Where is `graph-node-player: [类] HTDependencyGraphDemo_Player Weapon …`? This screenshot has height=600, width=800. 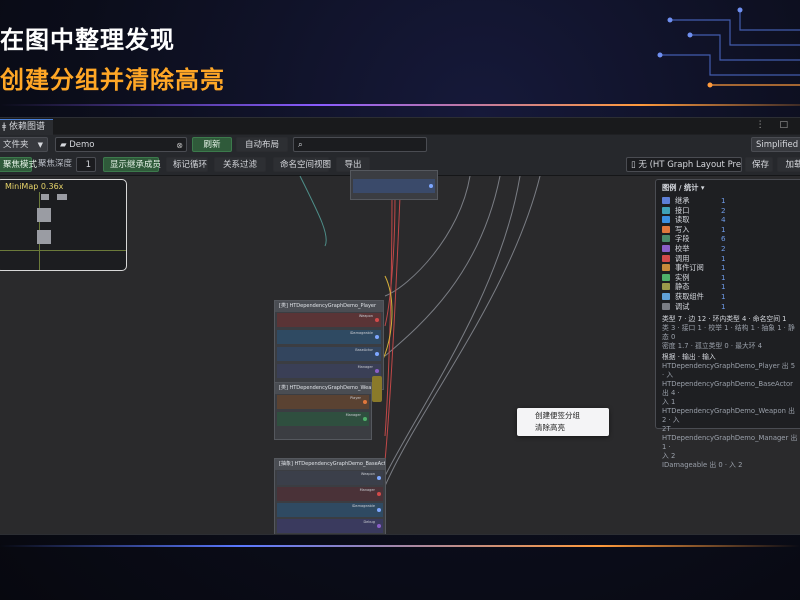 graph-node-player: [类] HTDependencyGraphDemo_Player Weapon … is located at coordinates (329, 345).